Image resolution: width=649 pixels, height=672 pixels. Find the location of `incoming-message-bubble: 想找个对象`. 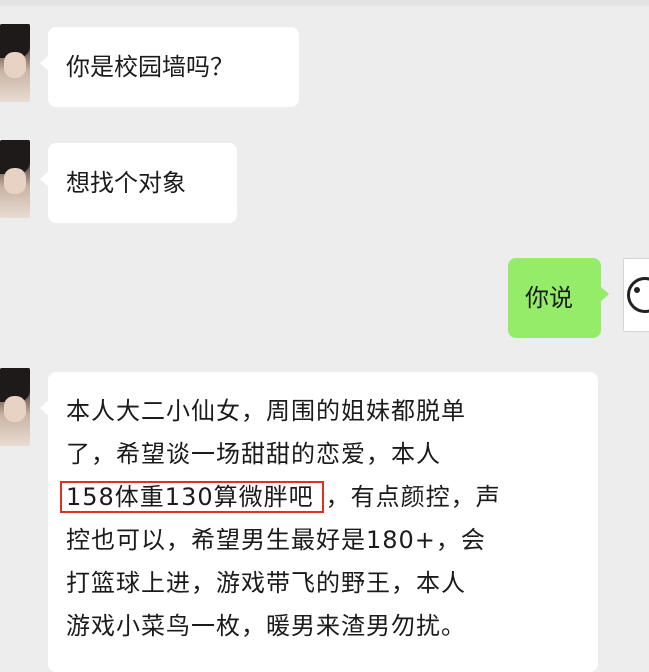

incoming-message-bubble: 想找个对象 is located at coordinates (138, 183).